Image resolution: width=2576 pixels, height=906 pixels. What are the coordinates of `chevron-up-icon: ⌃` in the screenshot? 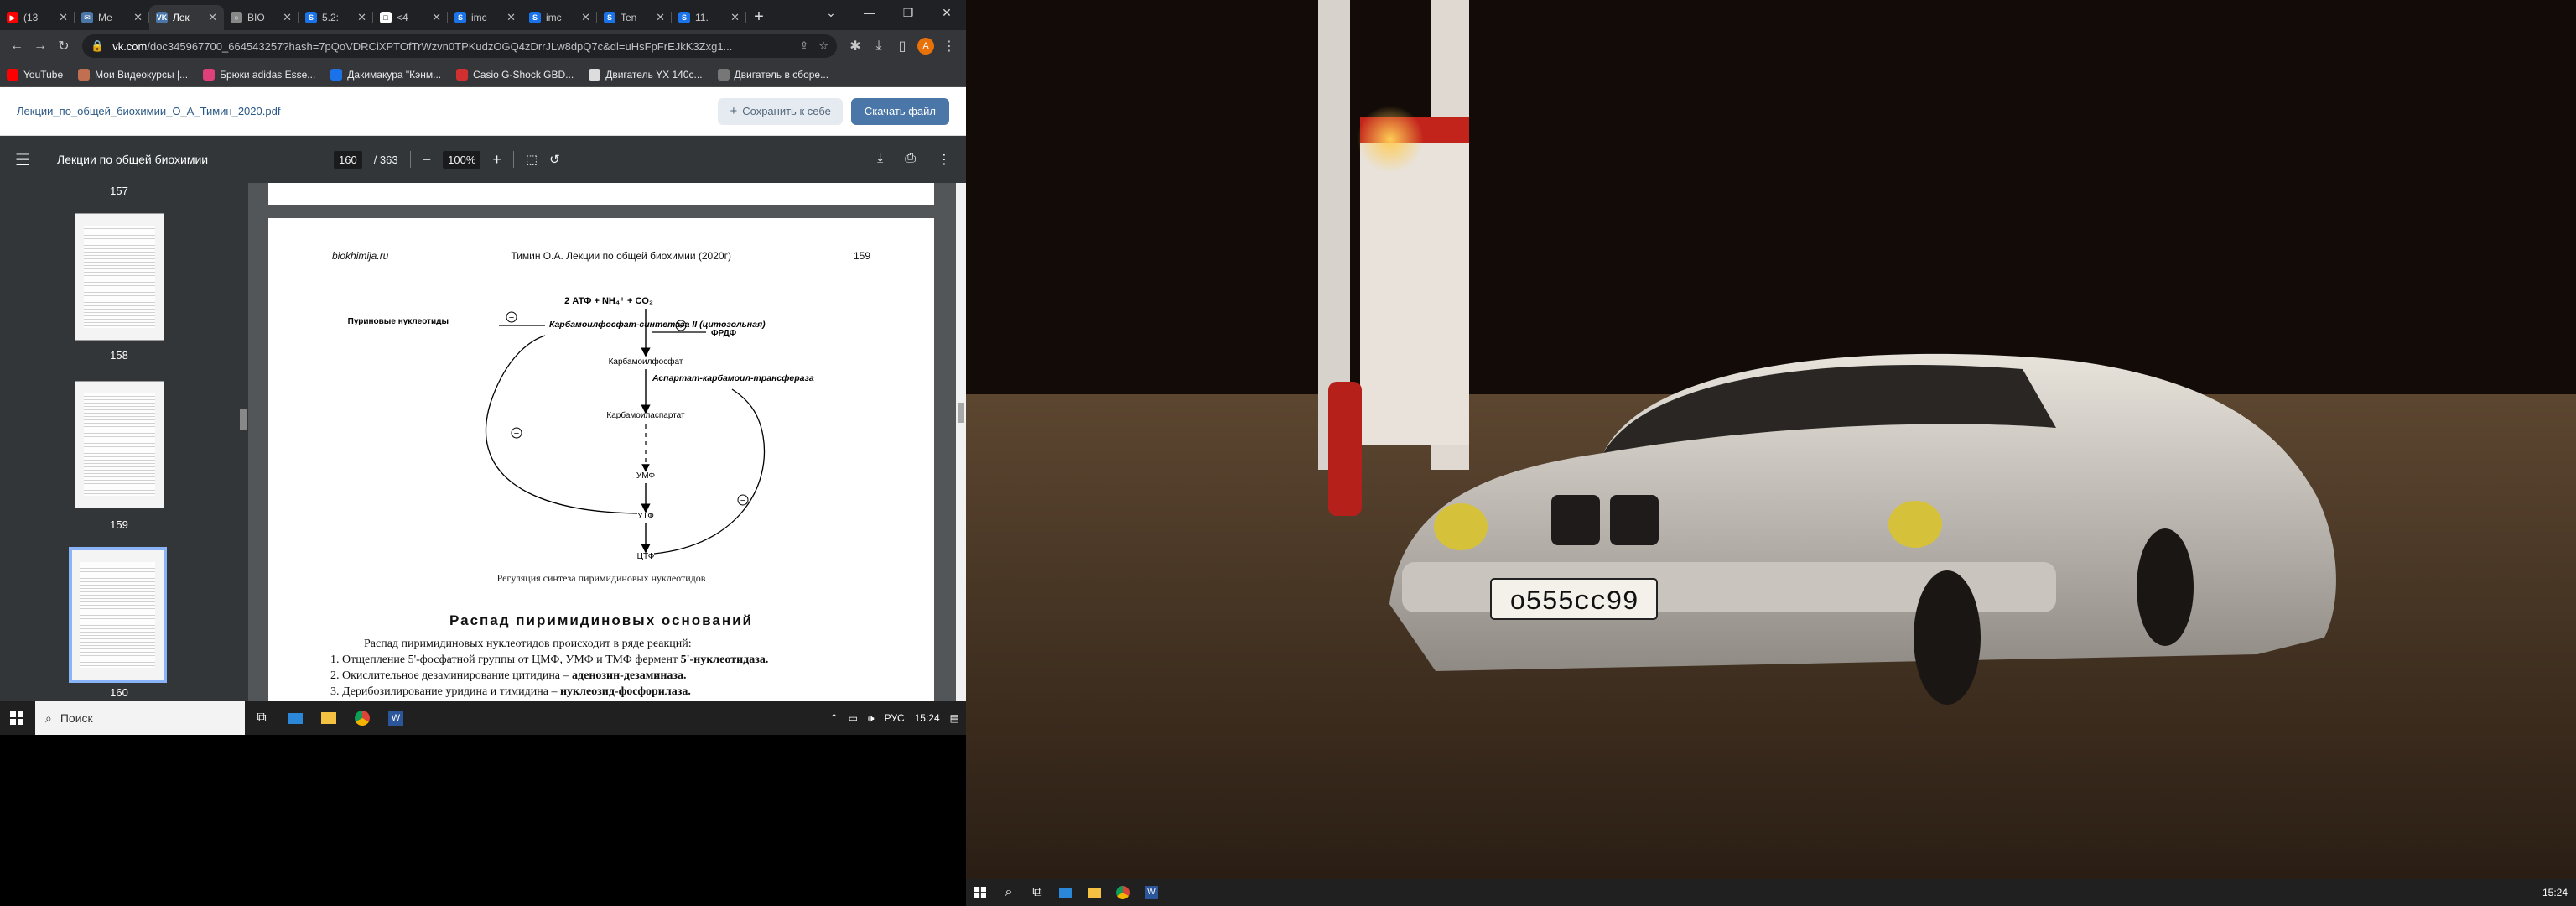 It's located at (834, 718).